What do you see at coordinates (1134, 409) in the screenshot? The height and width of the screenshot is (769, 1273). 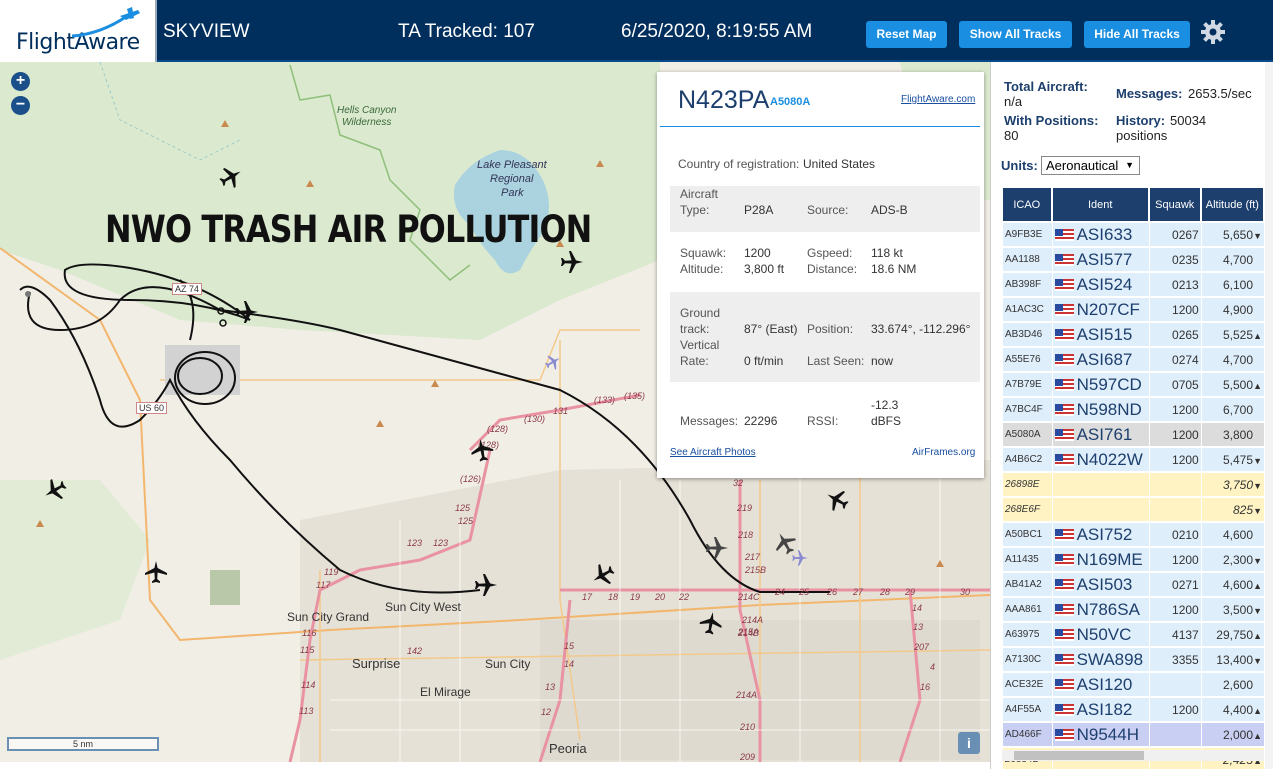 I see `aircraft-row: A7BC4F N598ND 1200 6,700` at bounding box center [1134, 409].